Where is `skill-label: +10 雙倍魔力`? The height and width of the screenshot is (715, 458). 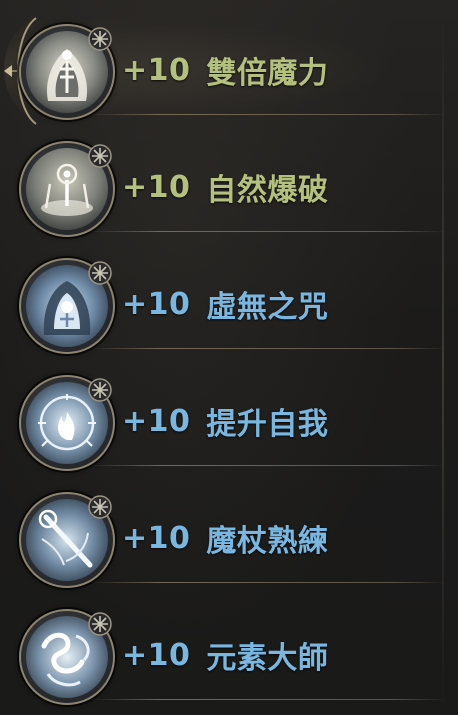
skill-label: +10 雙倍魔力 is located at coordinates (225, 71).